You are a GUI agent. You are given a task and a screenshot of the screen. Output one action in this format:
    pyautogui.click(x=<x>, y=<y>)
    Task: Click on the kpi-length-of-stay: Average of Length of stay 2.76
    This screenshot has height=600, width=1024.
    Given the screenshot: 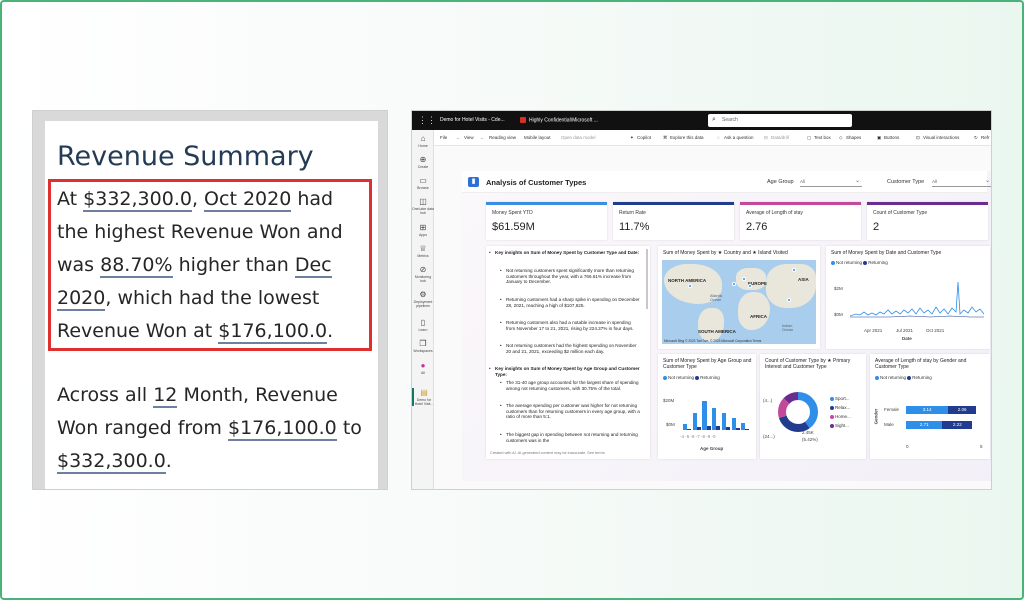 What is the action you would take?
    pyautogui.click(x=800, y=221)
    